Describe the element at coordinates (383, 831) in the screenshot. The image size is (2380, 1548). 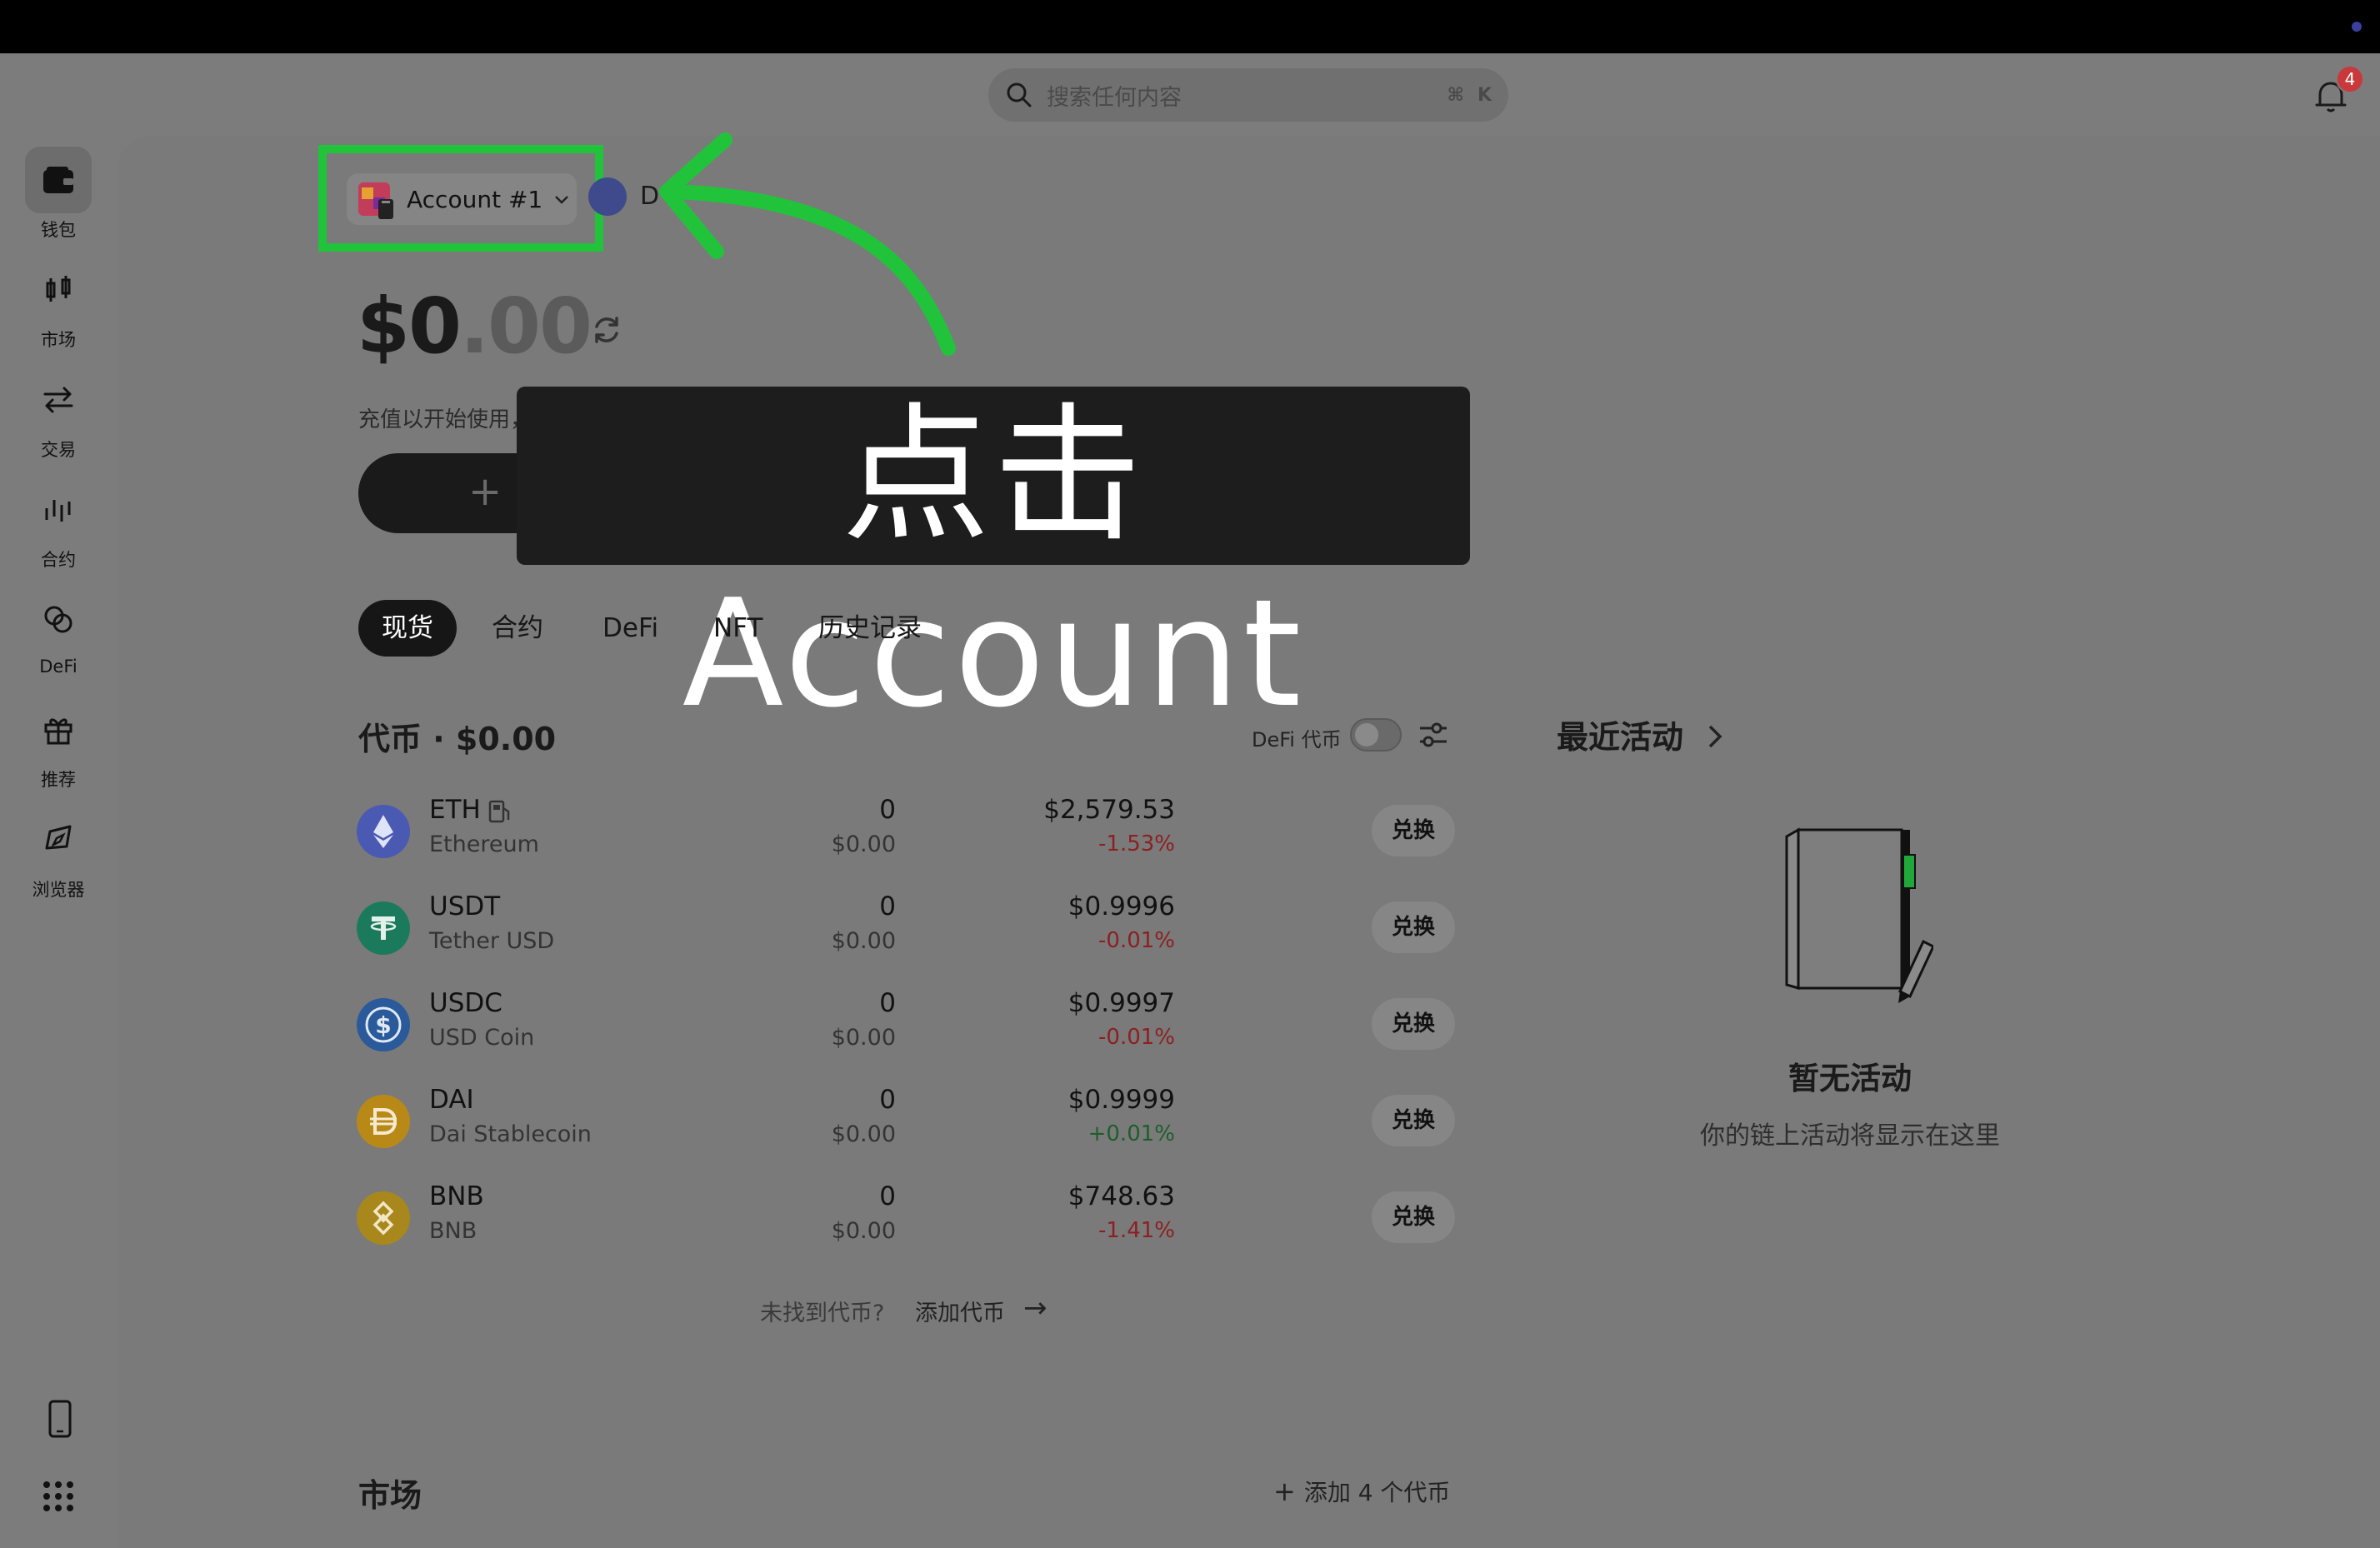
I see `eth-coin-icon` at that location.